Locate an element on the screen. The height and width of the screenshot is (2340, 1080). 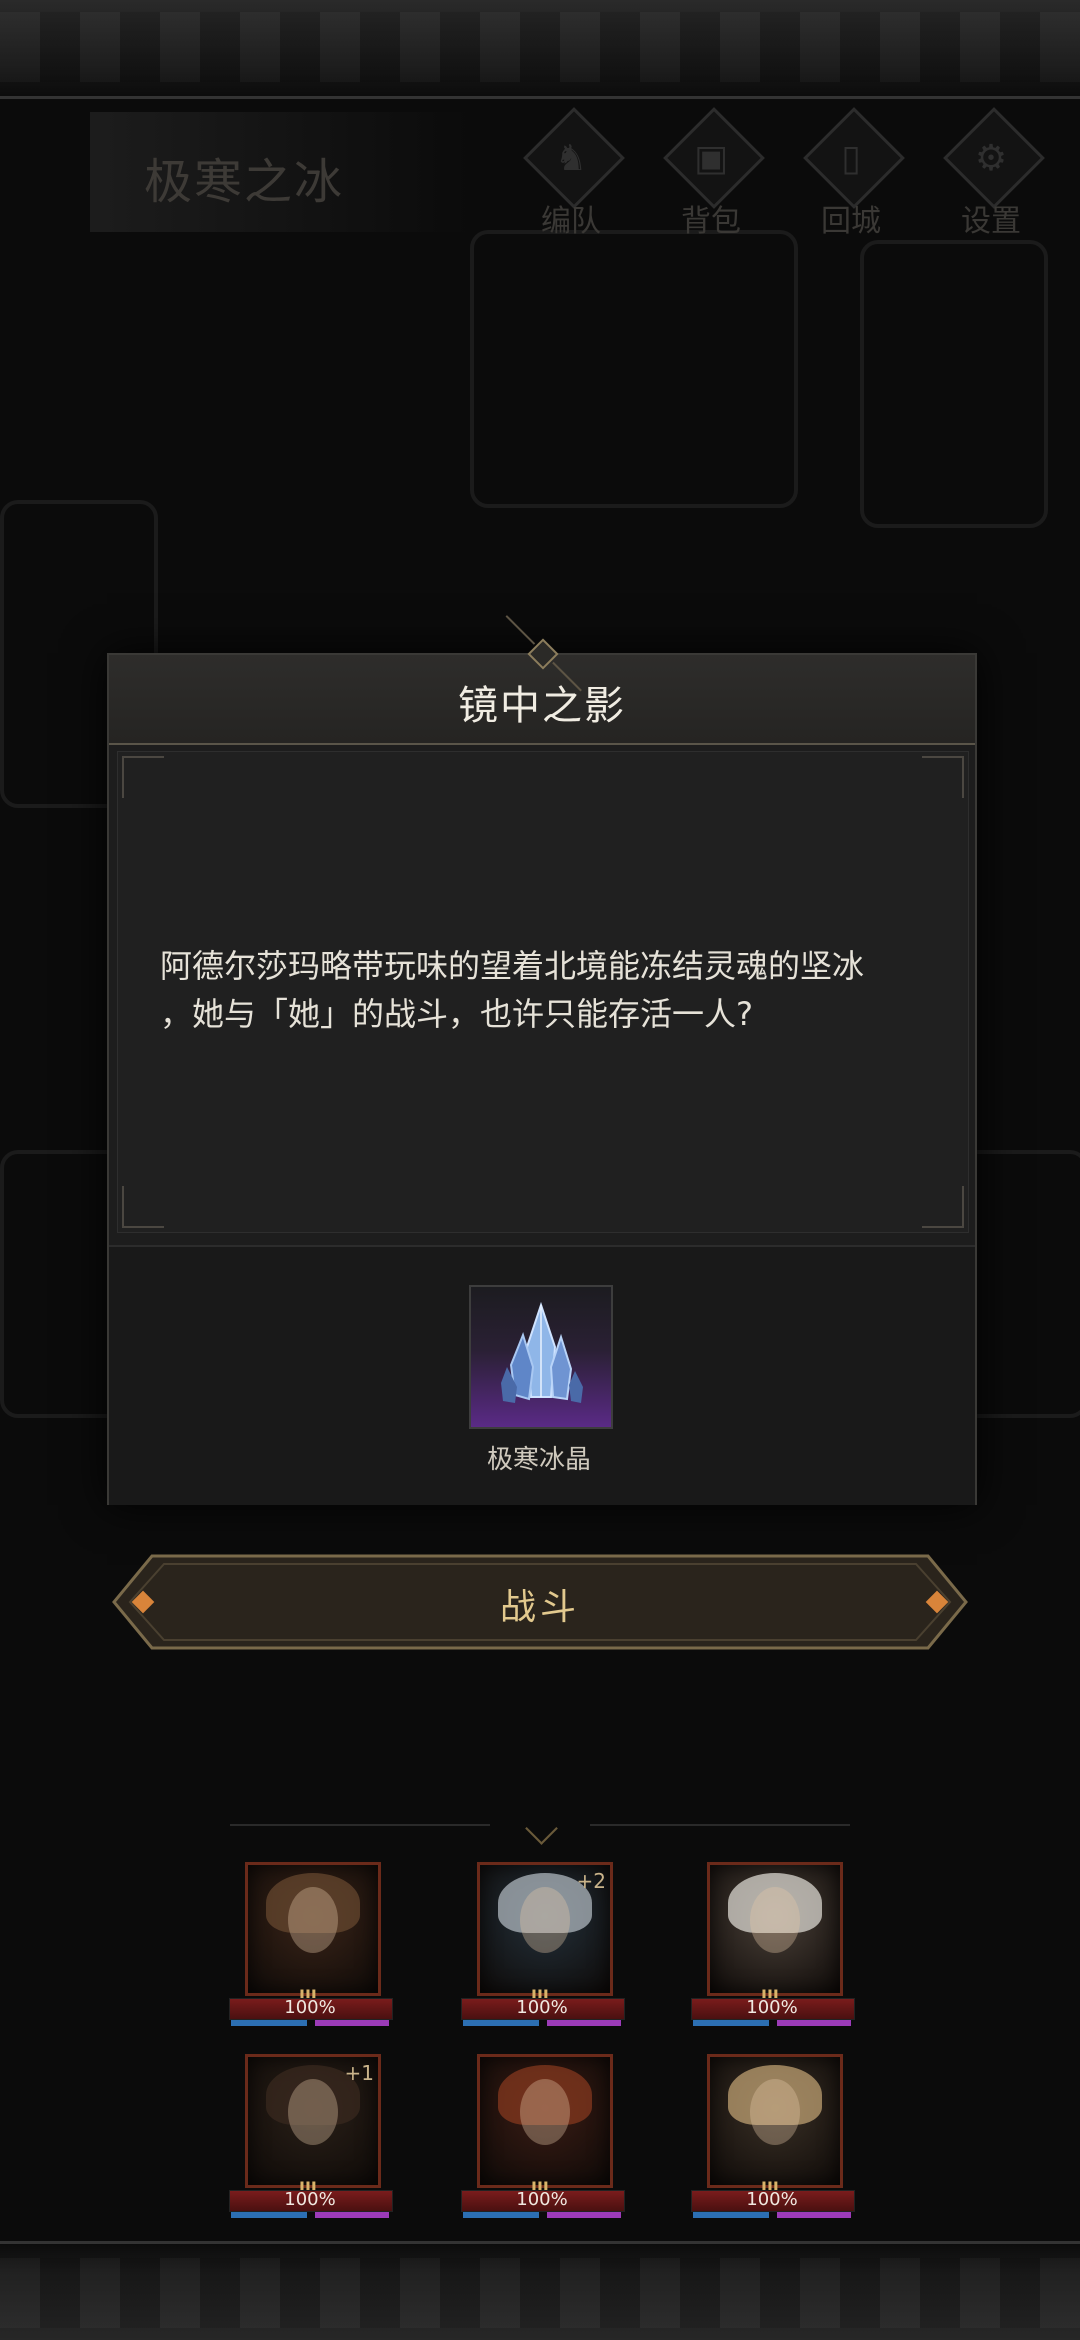
stage-title: 极寒之冰 is located at coordinates (280, 172).